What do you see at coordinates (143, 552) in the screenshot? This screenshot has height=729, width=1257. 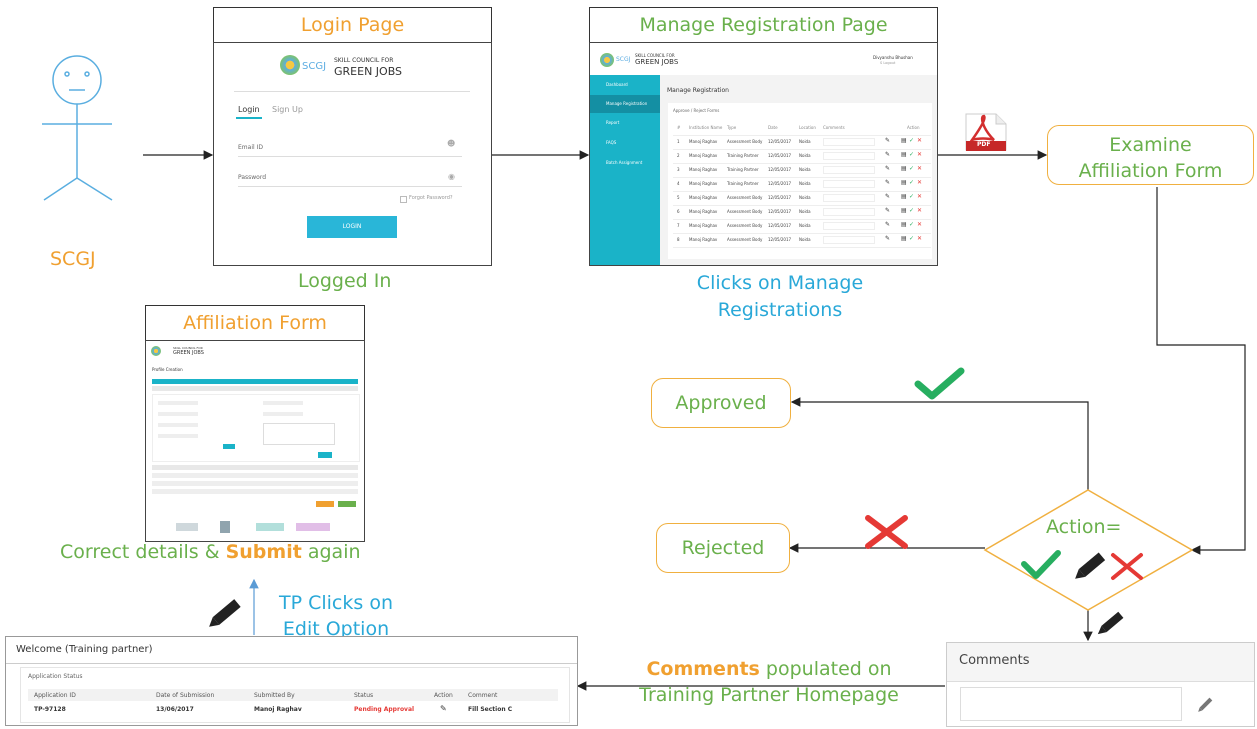 I see `affil-caption-pre: Correct details &` at bounding box center [143, 552].